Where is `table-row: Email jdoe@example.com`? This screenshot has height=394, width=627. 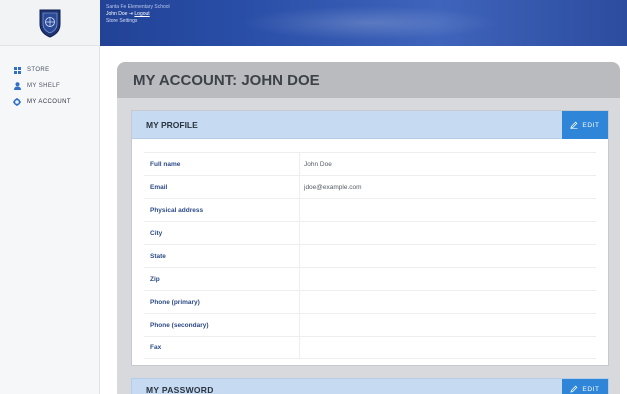
table-row: Email jdoe@example.com is located at coordinates (370, 187).